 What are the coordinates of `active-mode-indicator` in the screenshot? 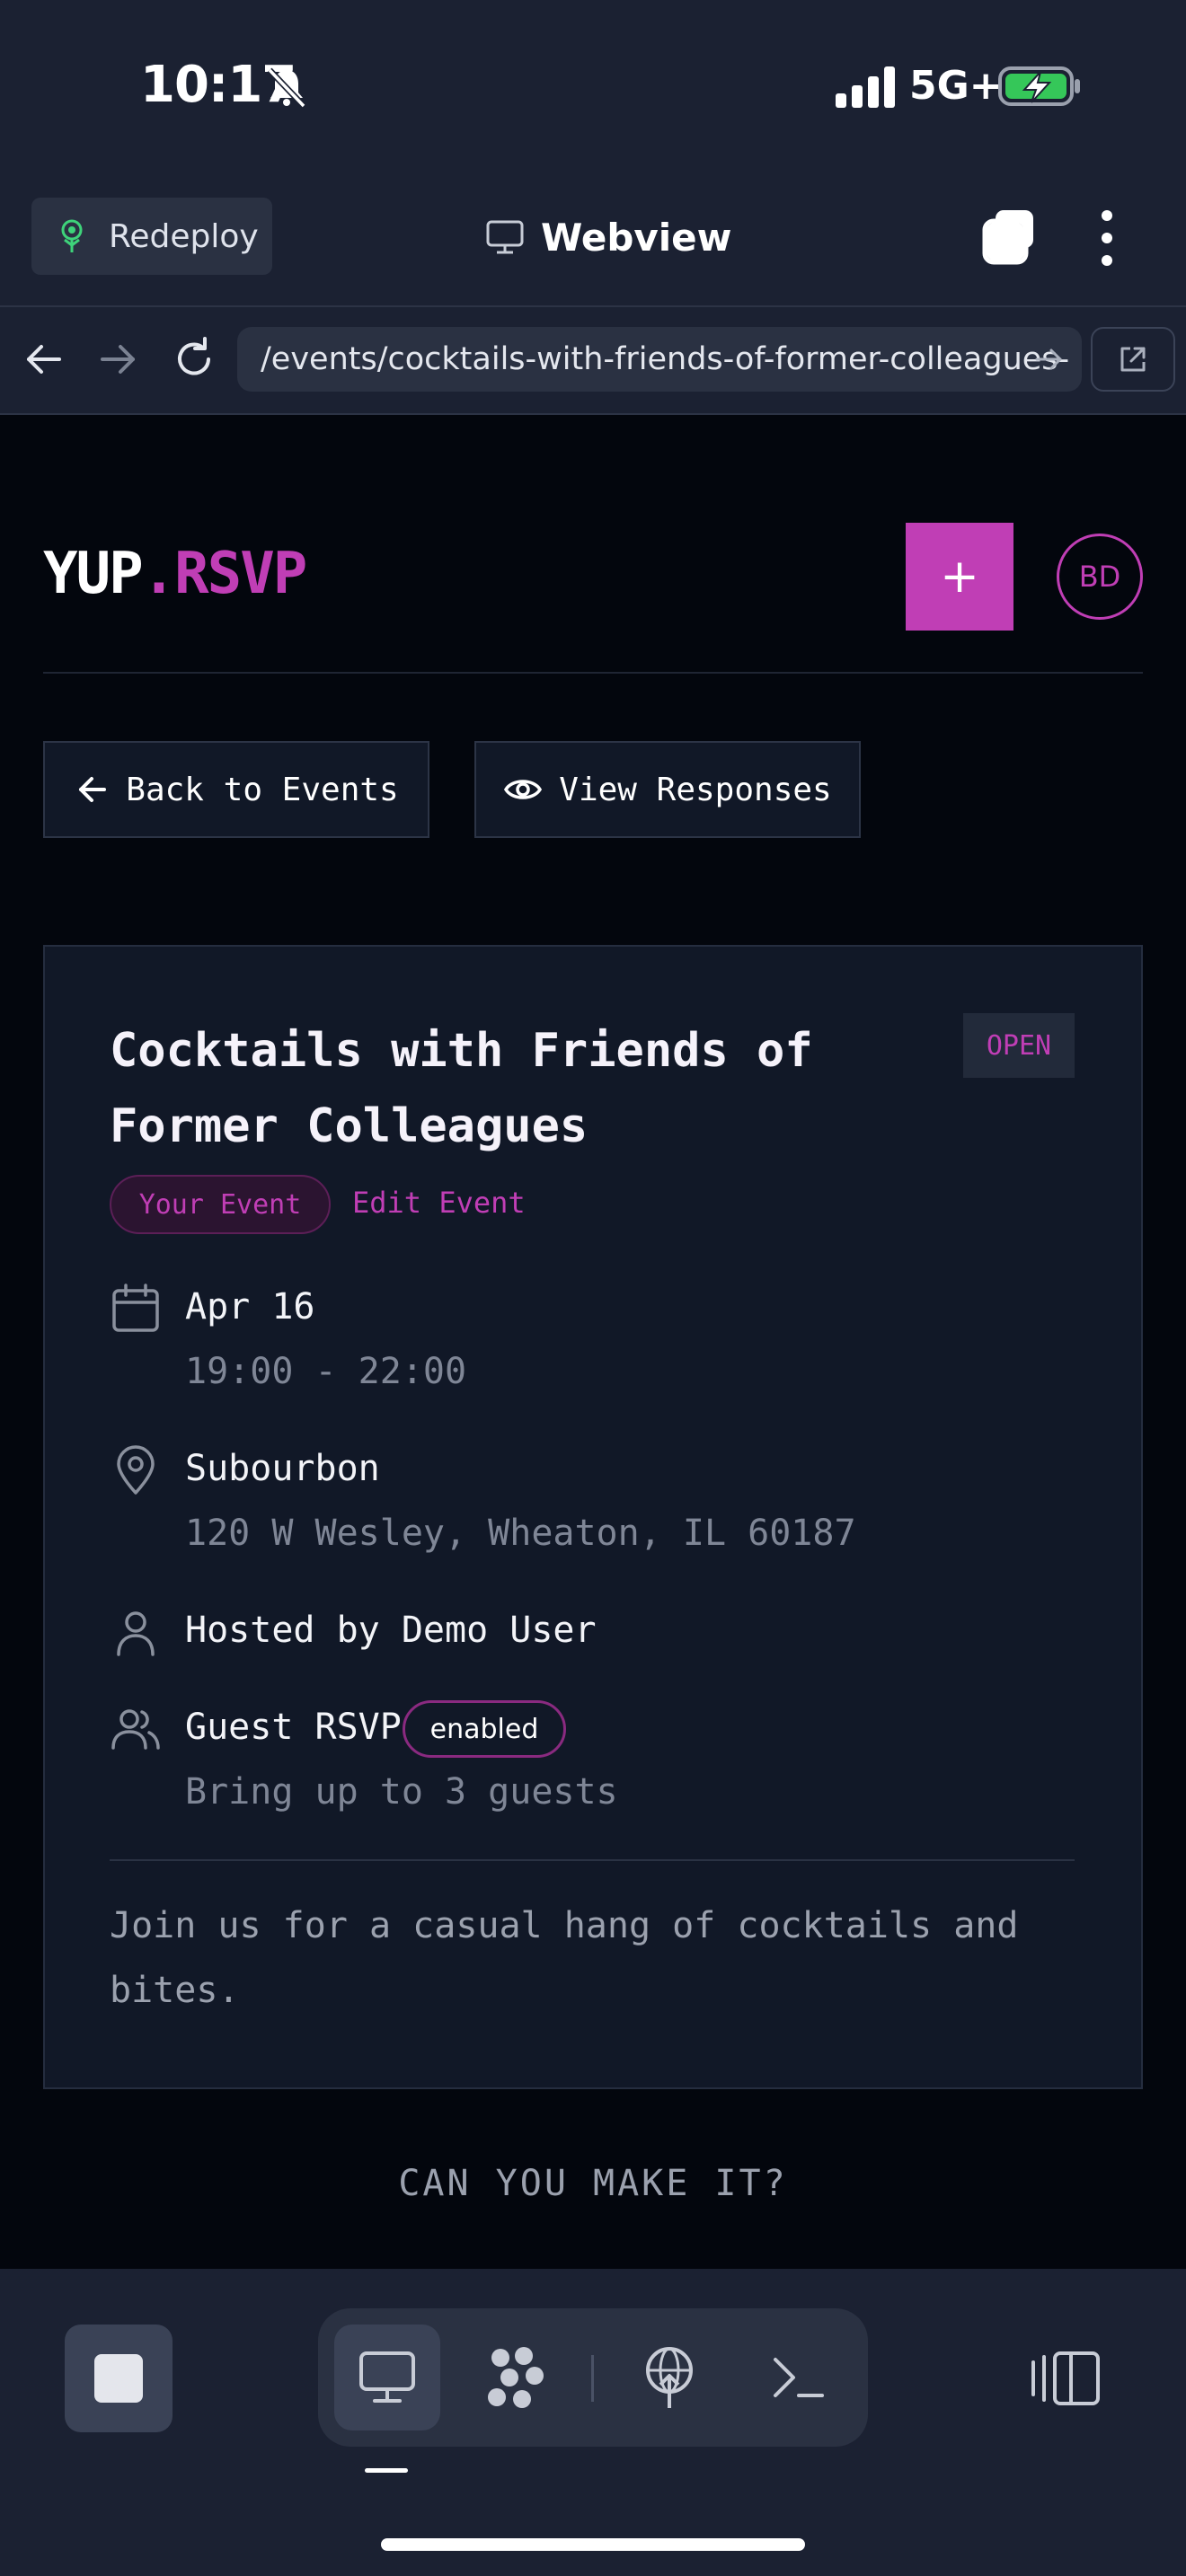 It's located at (386, 2470).